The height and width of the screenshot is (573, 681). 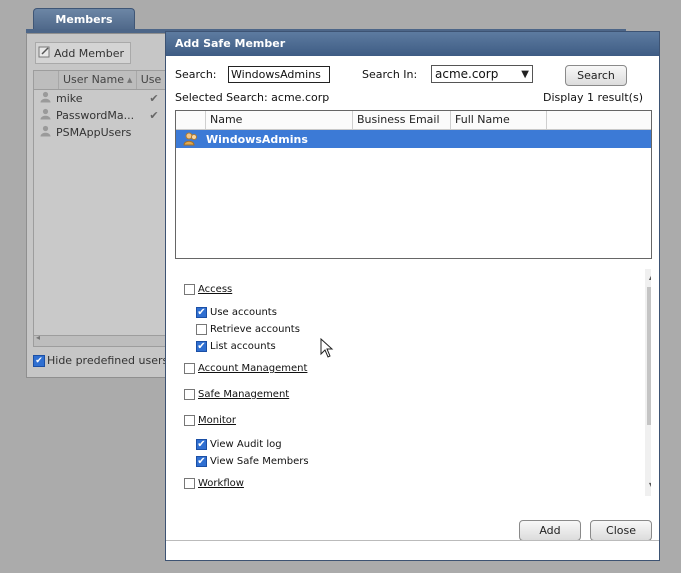 I want to click on permission-account-management: Account Management, so click(x=245, y=368).